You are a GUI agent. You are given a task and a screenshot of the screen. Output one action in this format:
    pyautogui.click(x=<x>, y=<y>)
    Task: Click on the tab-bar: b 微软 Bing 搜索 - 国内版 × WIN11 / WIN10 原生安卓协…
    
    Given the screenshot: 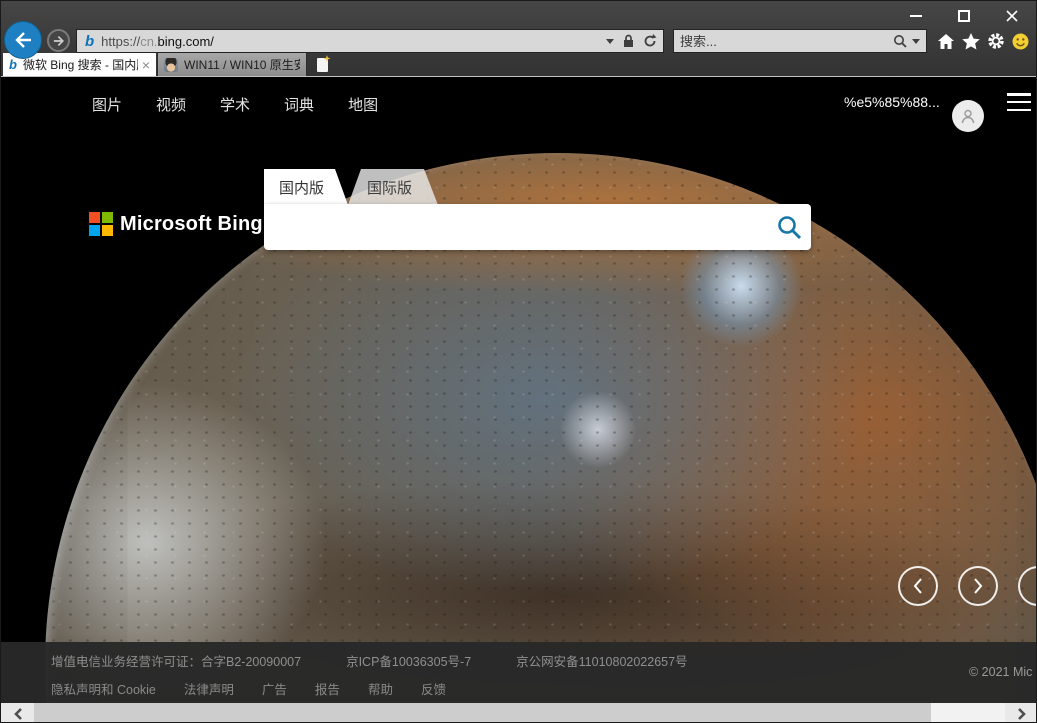 What is the action you would take?
    pyautogui.click(x=518, y=64)
    